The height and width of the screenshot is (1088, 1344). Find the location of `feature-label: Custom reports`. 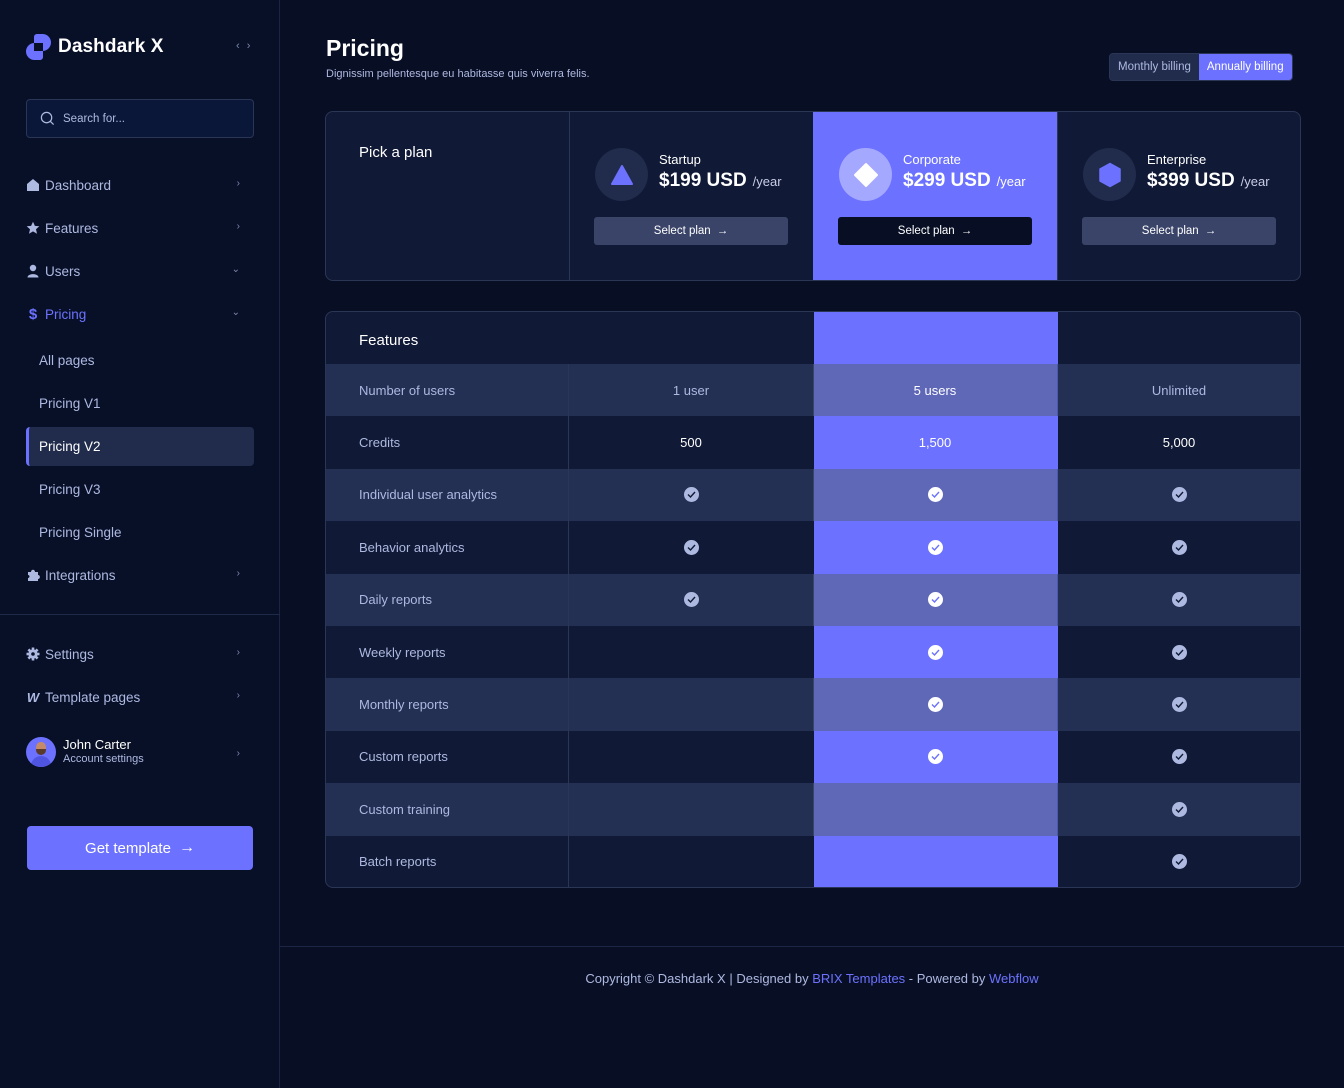

feature-label: Custom reports is located at coordinates (447, 757).